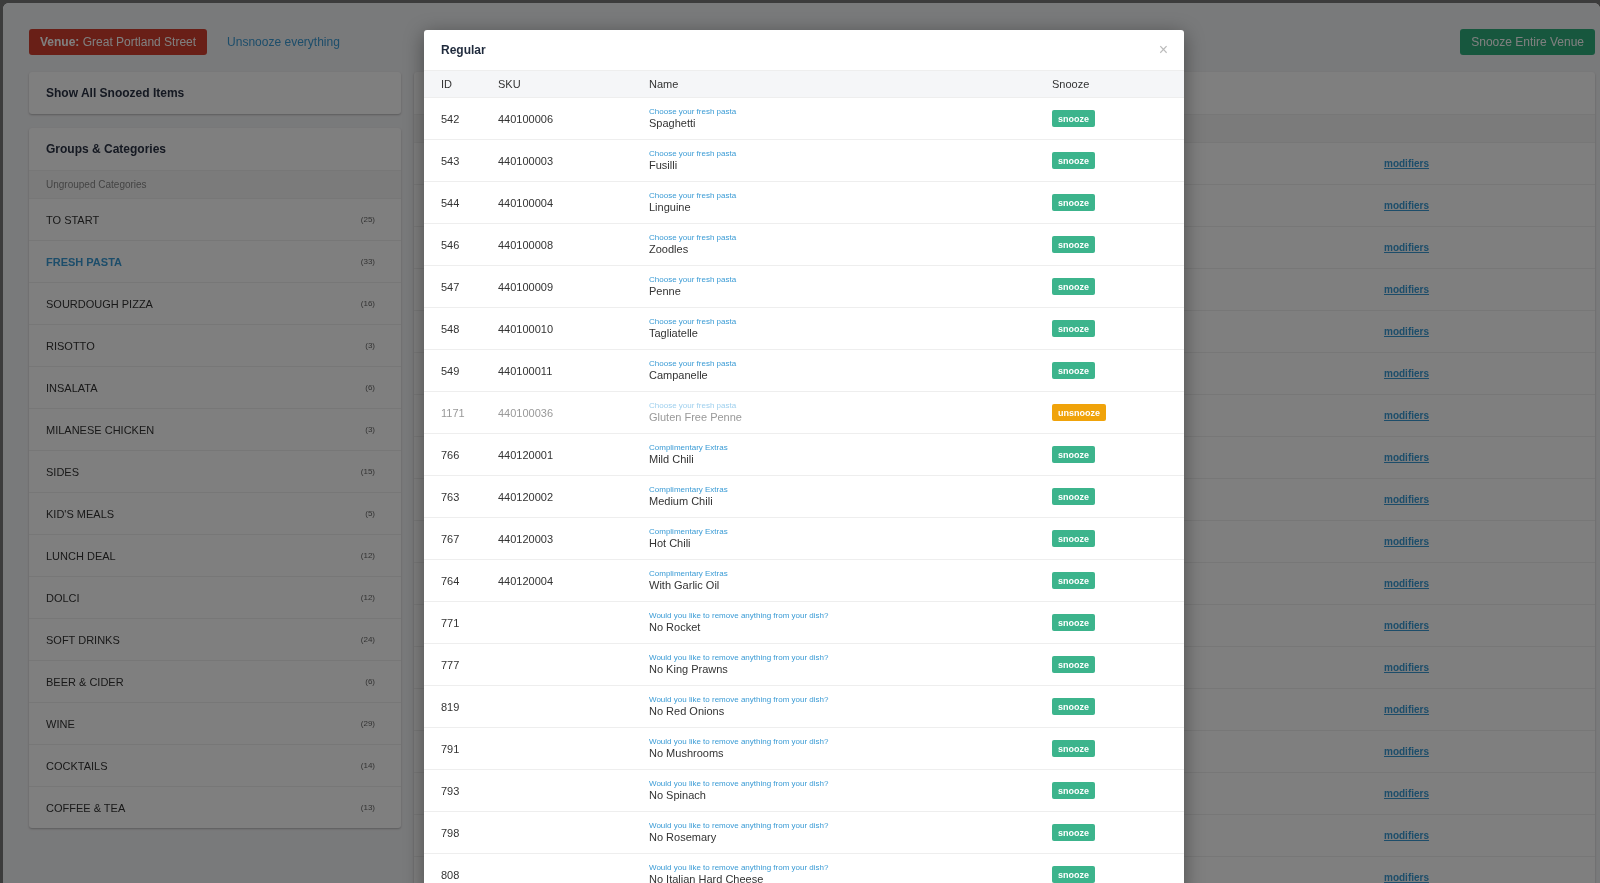  I want to click on category-item: LUNCH DEAL (12), so click(215, 555).